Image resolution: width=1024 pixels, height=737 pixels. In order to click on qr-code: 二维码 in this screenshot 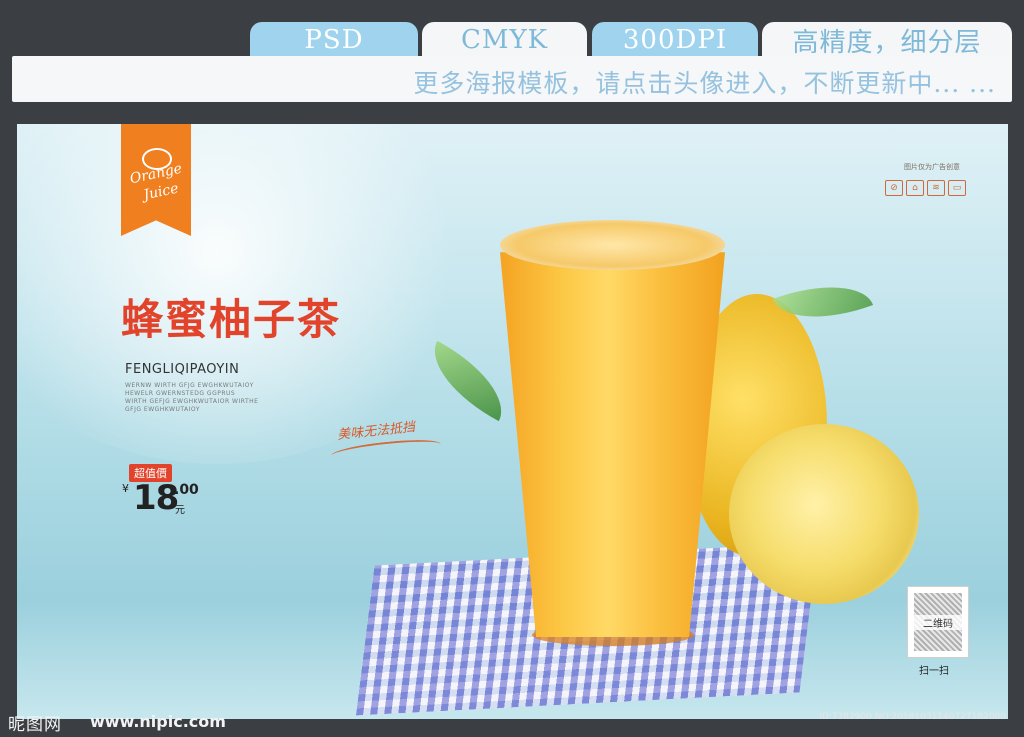, I will do `click(938, 622)`.